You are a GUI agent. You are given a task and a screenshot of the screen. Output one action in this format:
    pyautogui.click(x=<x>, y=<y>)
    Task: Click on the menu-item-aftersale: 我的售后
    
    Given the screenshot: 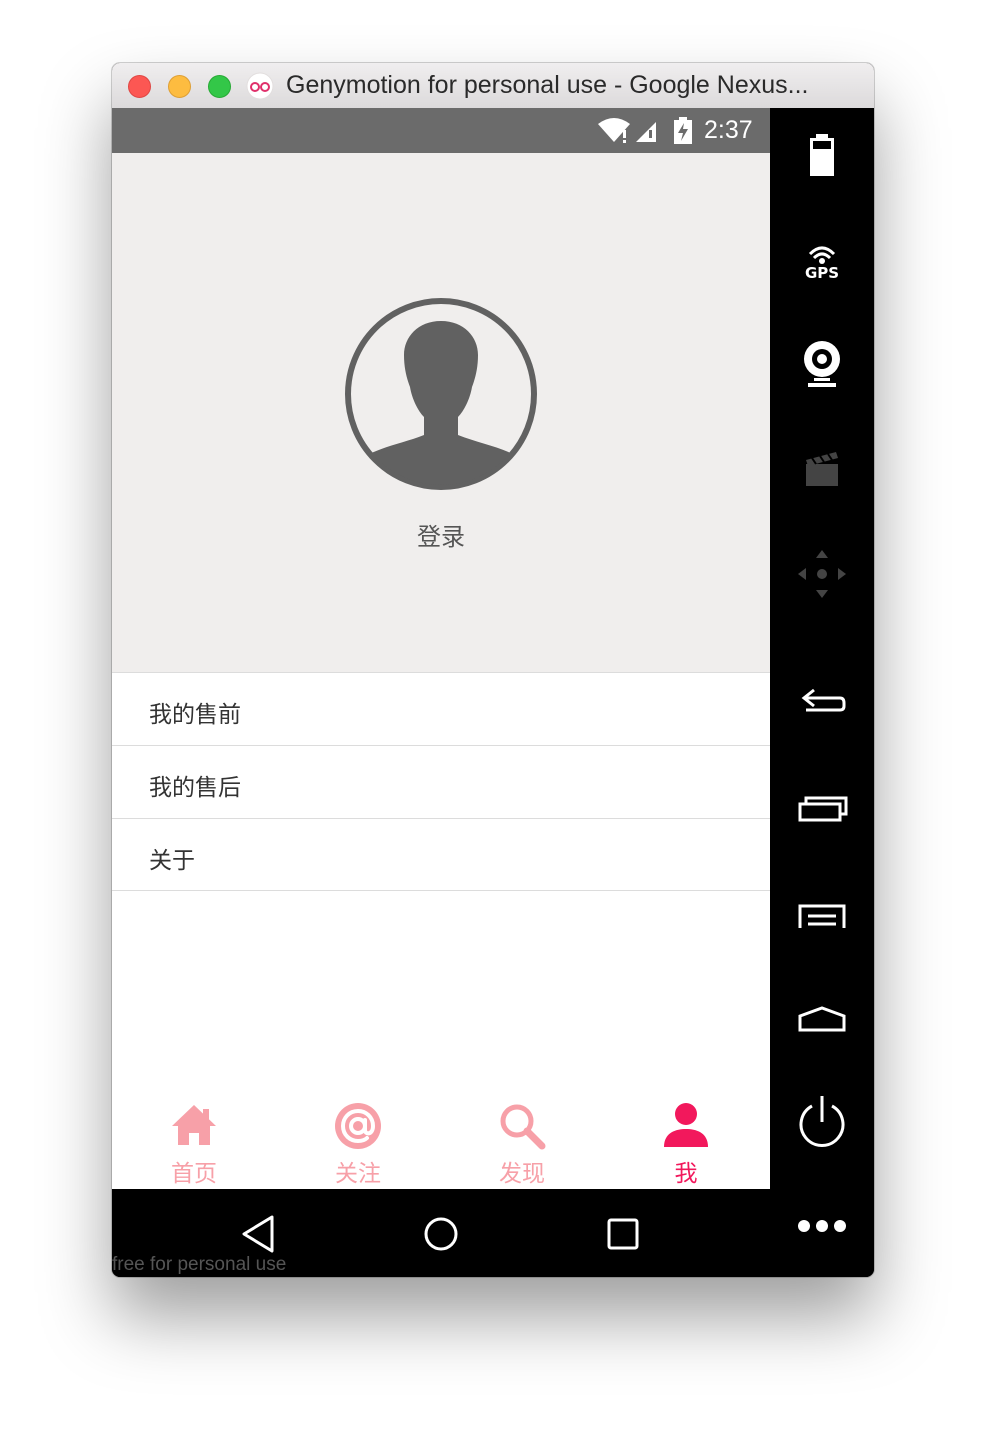 What is the action you would take?
    pyautogui.click(x=441, y=781)
    